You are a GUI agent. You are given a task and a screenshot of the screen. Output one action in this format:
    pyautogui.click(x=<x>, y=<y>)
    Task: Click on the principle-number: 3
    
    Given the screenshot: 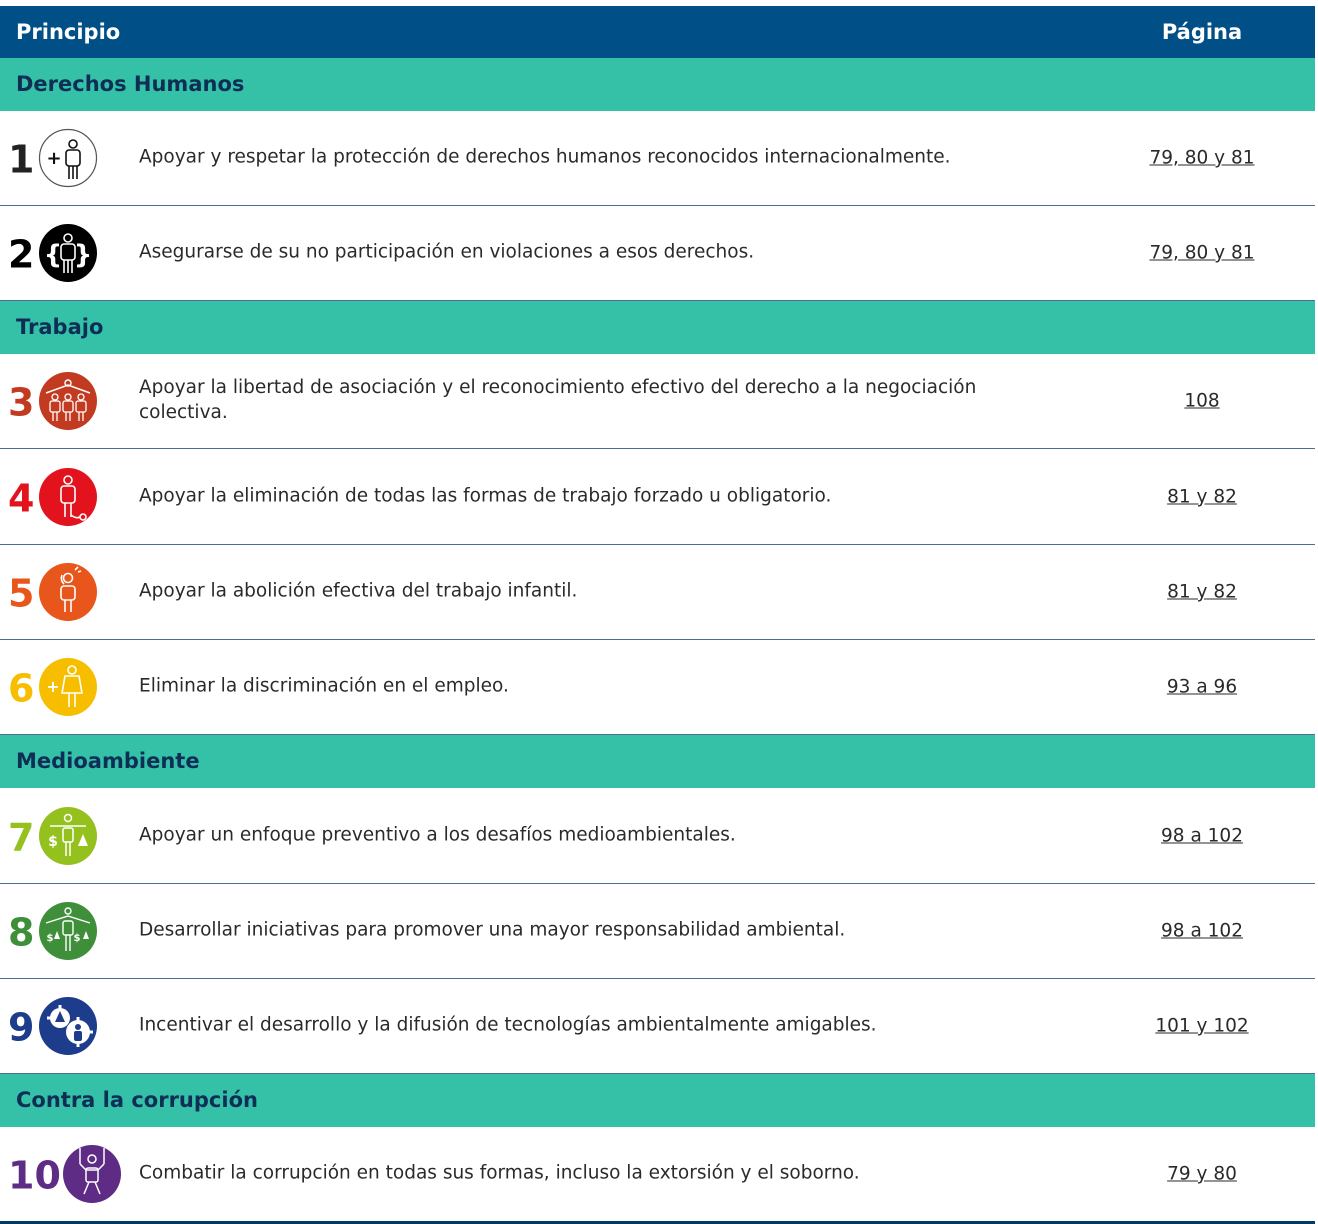 What is the action you would take?
    pyautogui.click(x=21, y=402)
    